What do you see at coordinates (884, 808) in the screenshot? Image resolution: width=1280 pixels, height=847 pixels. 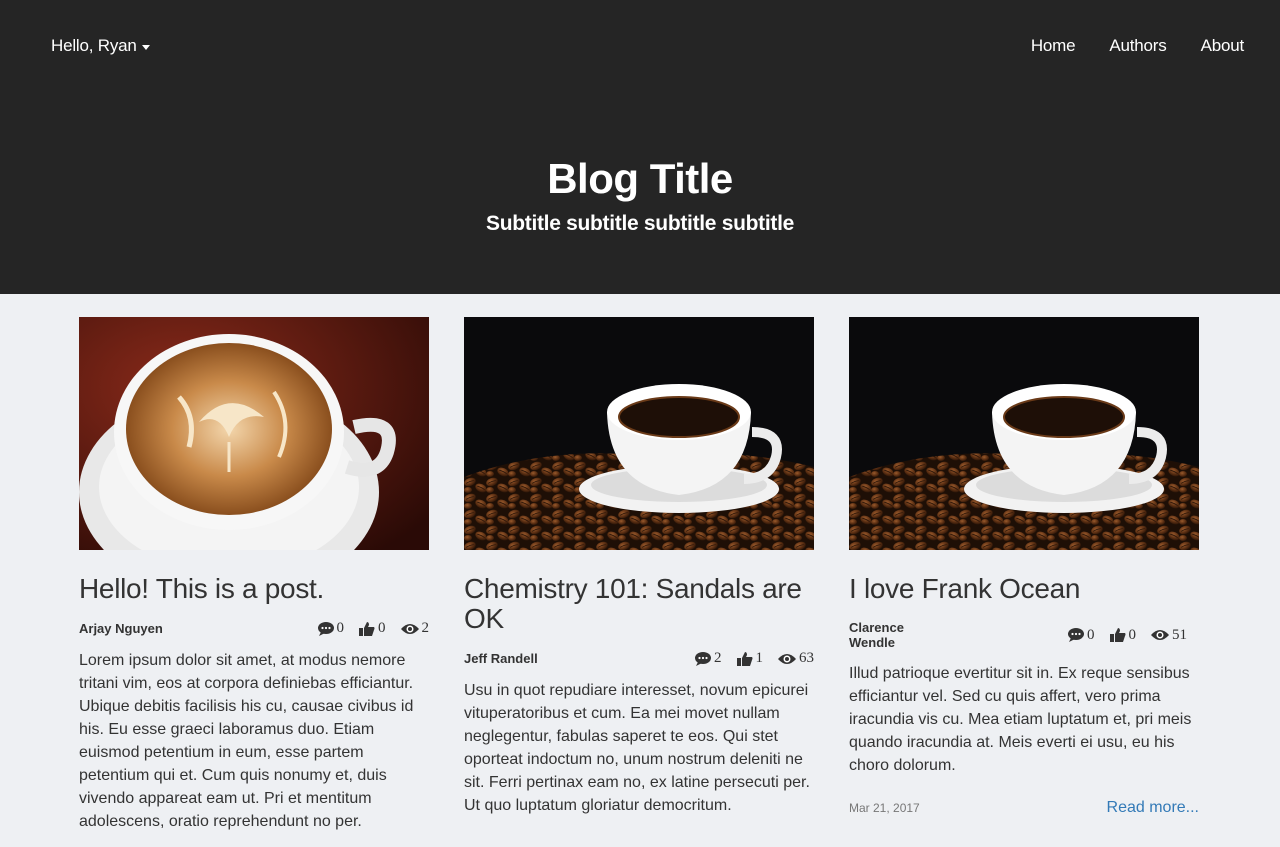 I see `post-date: Mar 21, 2017` at bounding box center [884, 808].